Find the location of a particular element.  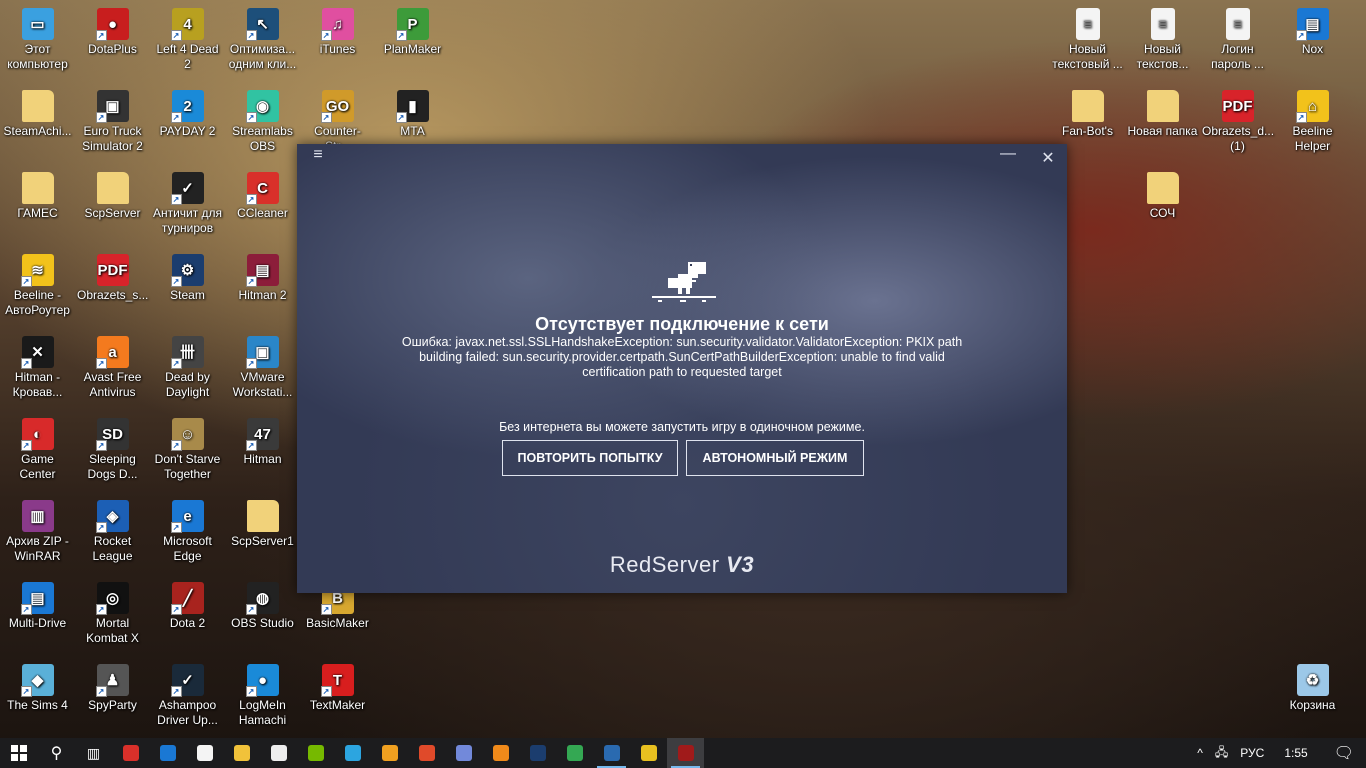

taskbar-telegram is located at coordinates (352, 753).